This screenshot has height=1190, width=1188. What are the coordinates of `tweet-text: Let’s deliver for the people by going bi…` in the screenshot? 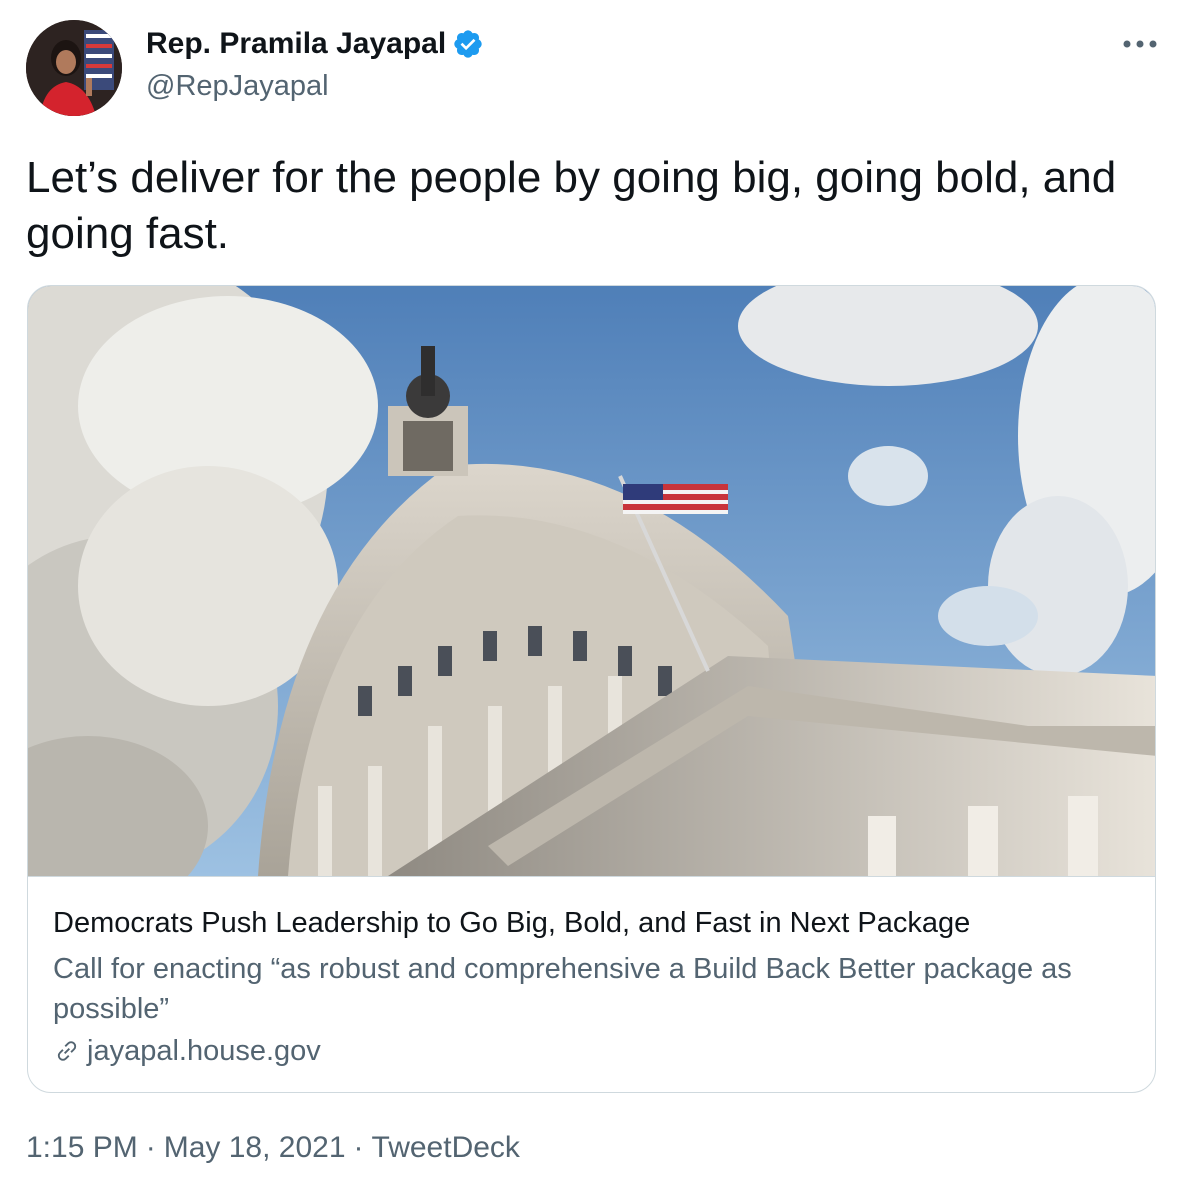 It's located at (571, 205).